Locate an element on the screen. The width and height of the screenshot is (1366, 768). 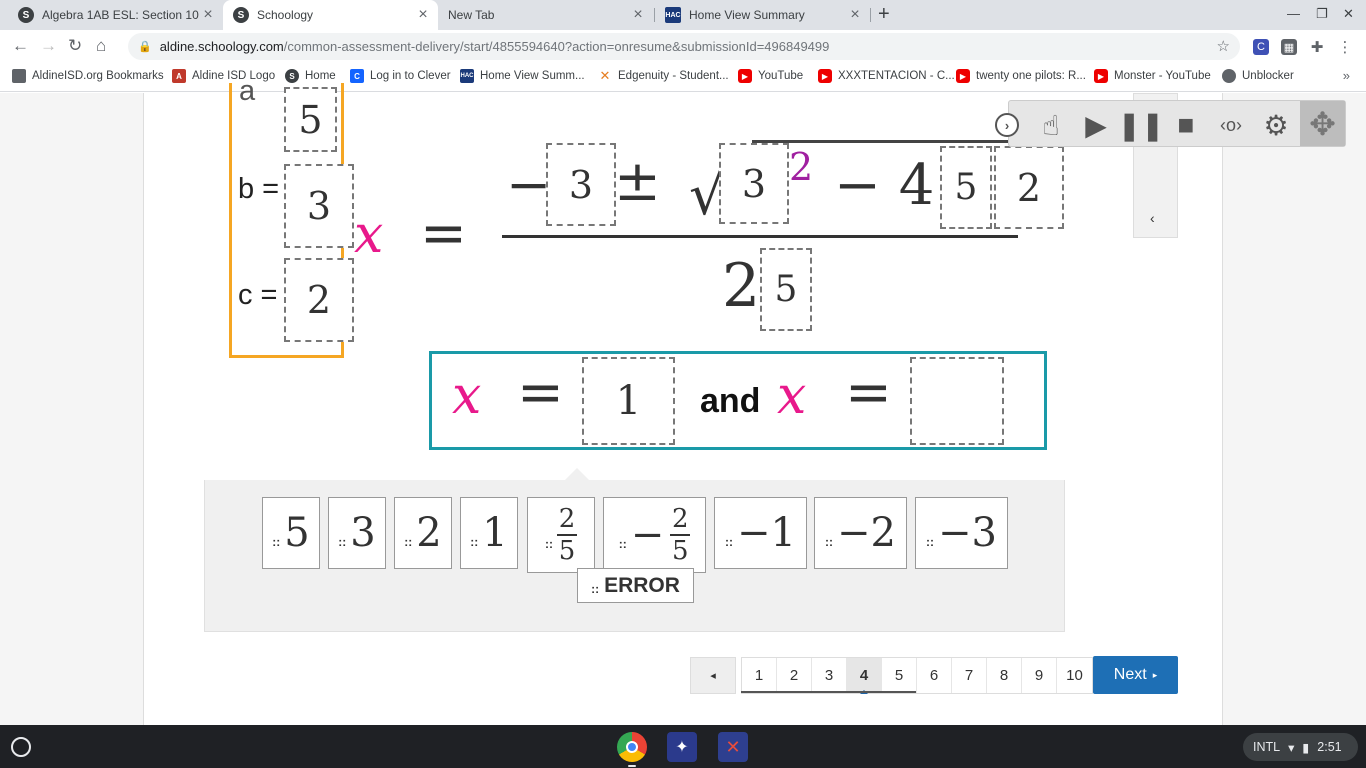
launcher-icon is located at coordinates (21, 747).